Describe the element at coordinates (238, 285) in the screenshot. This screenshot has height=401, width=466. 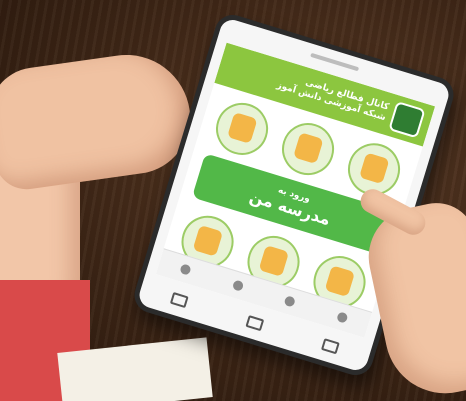
I see `star-icon` at that location.